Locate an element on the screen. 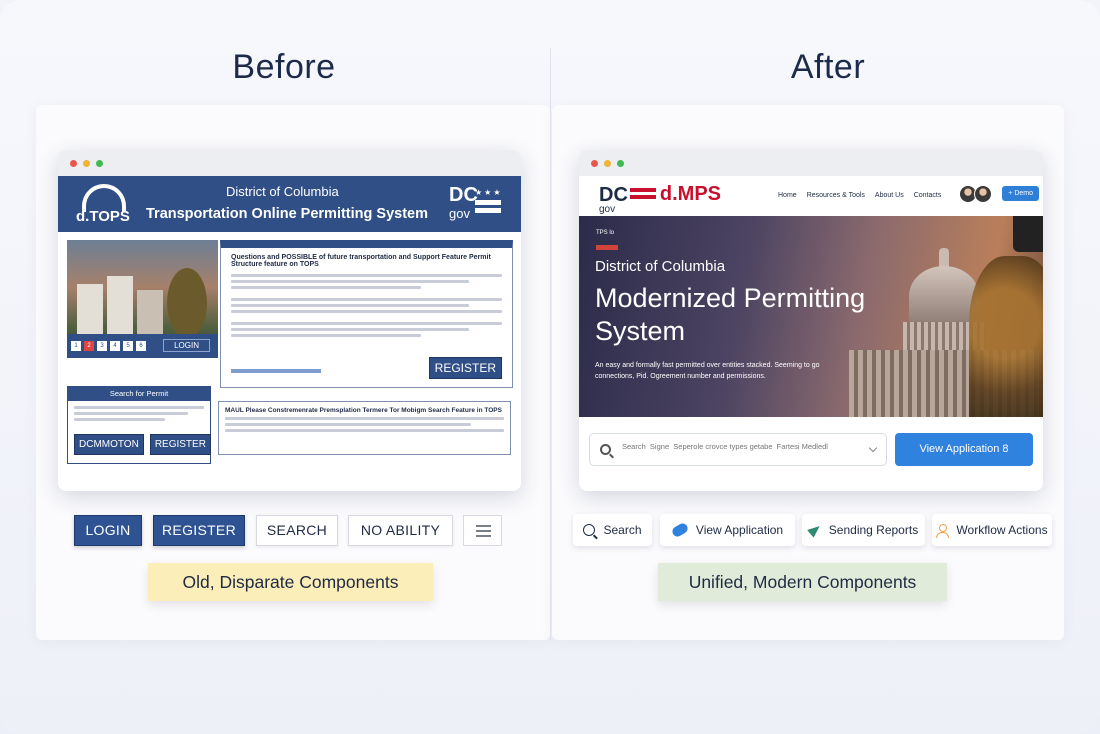  user-avatars is located at coordinates (975, 194).